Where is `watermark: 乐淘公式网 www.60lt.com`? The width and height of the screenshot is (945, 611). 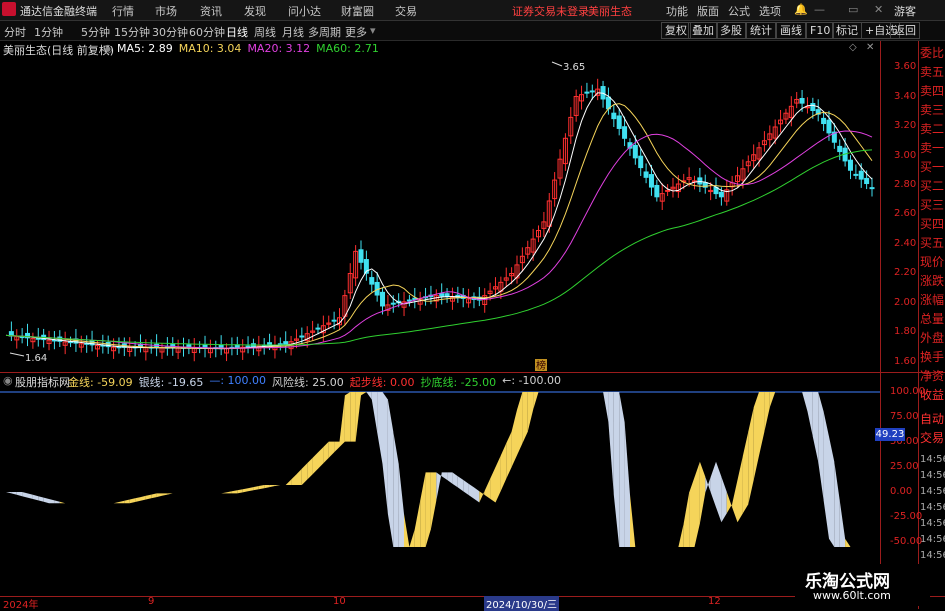
watermark: 乐淘公式网 www.60lt.com is located at coordinates (862, 585).